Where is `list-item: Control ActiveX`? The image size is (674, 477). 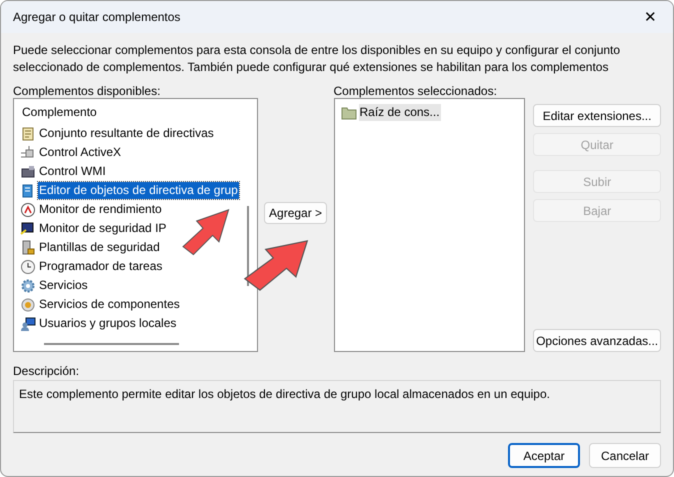
list-item: Control ActiveX is located at coordinates (80, 152).